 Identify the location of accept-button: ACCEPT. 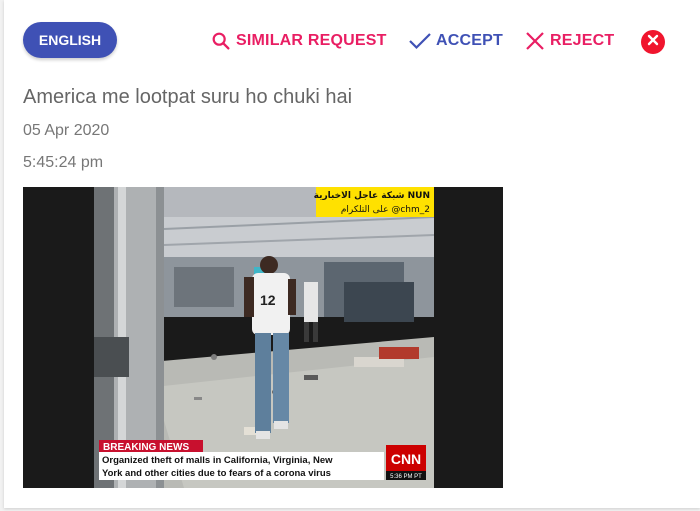
(455, 41).